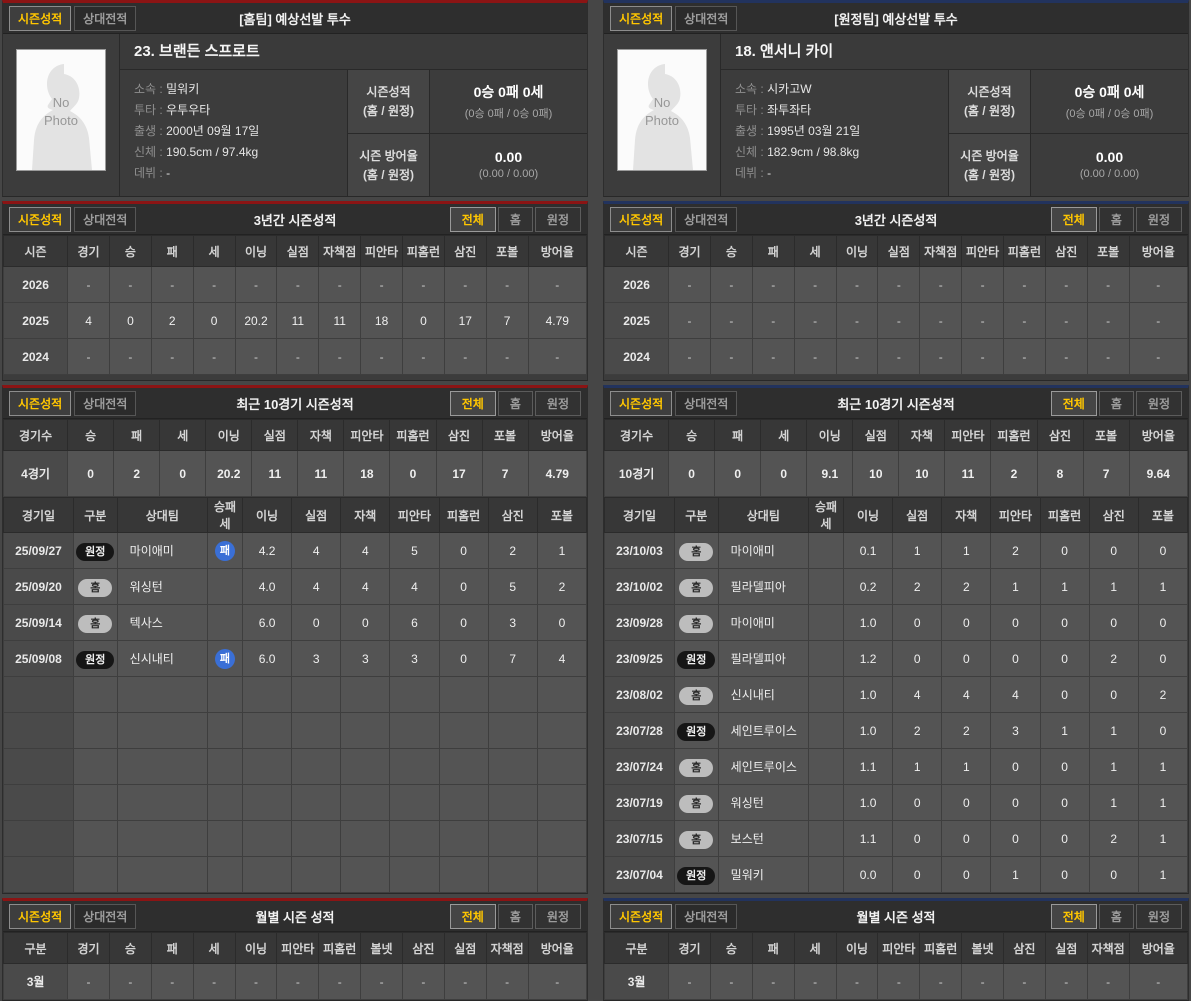 The width and height of the screenshot is (1191, 1001). Describe the element at coordinates (674, 219) in the screenshot. I see `tab-group: 시즌성적 상대전적` at that location.